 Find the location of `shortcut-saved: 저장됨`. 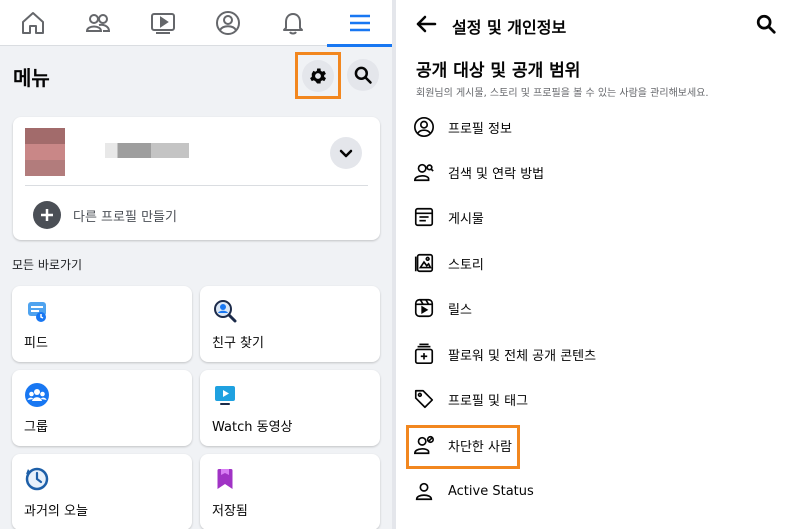

shortcut-saved: 저장됨 is located at coordinates (290, 491).